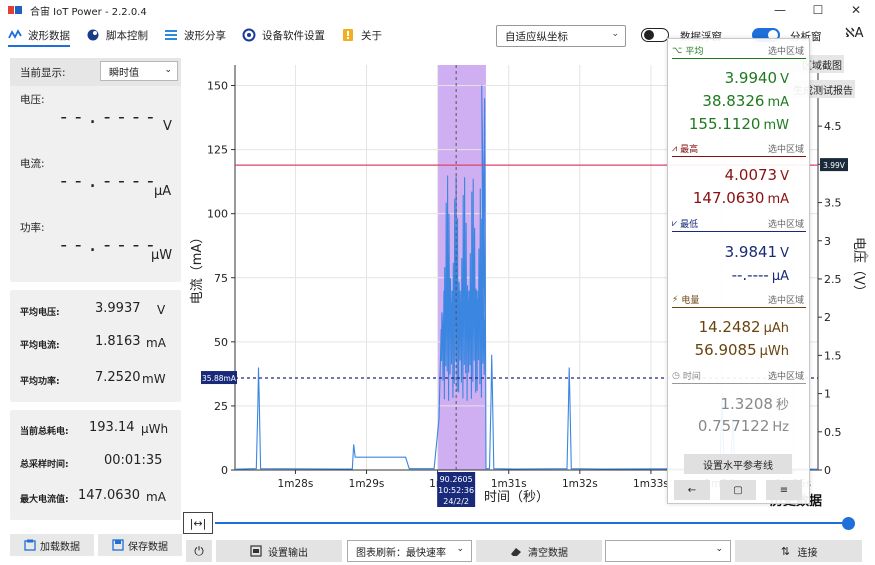  I want to click on x-tick-label: 1m29s, so click(367, 484).